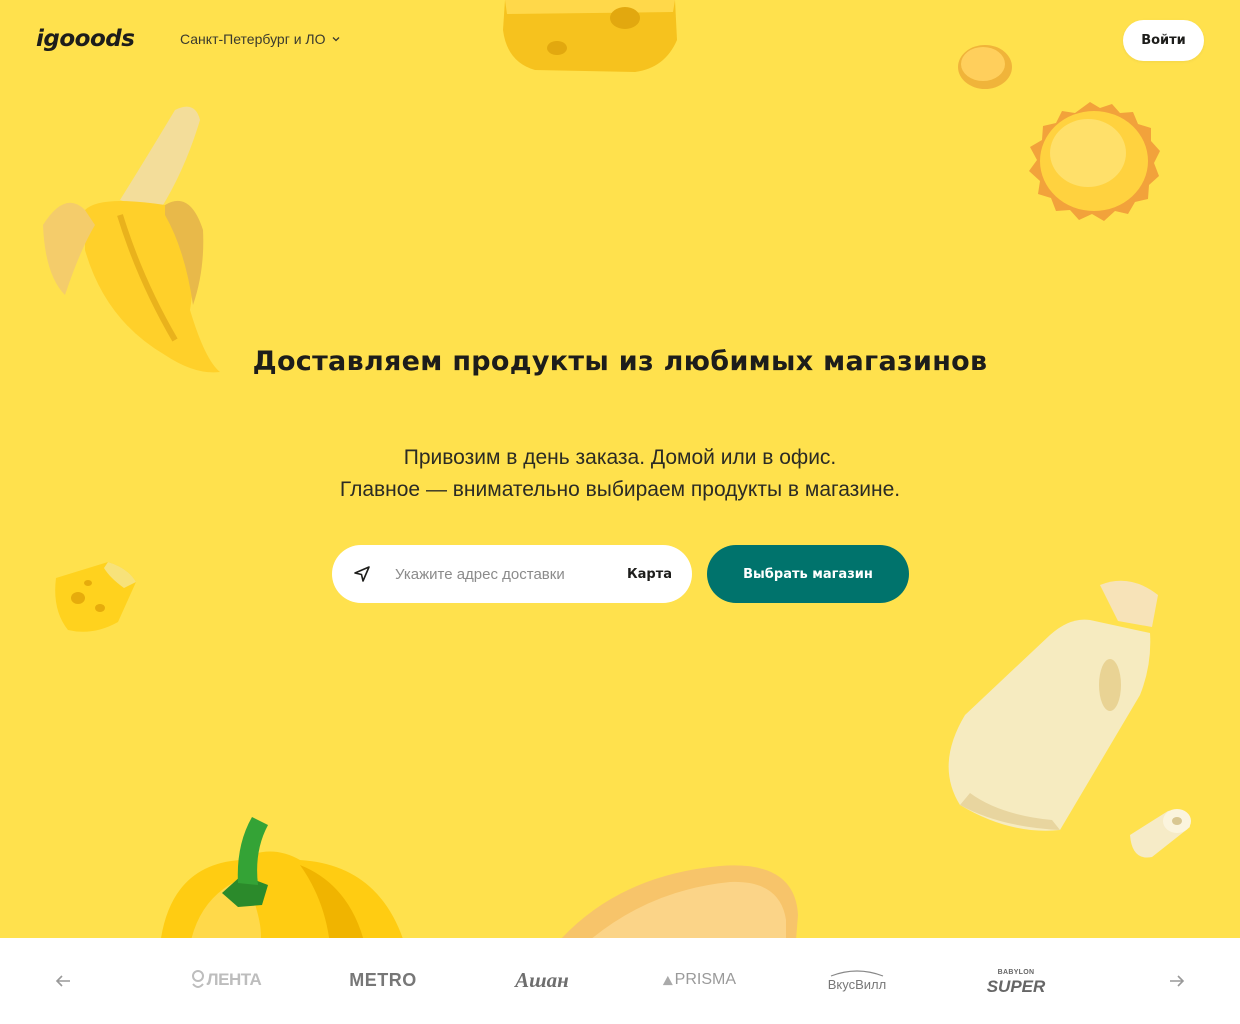  I want to click on store-logo-auchan: Ашан, so click(542, 980).